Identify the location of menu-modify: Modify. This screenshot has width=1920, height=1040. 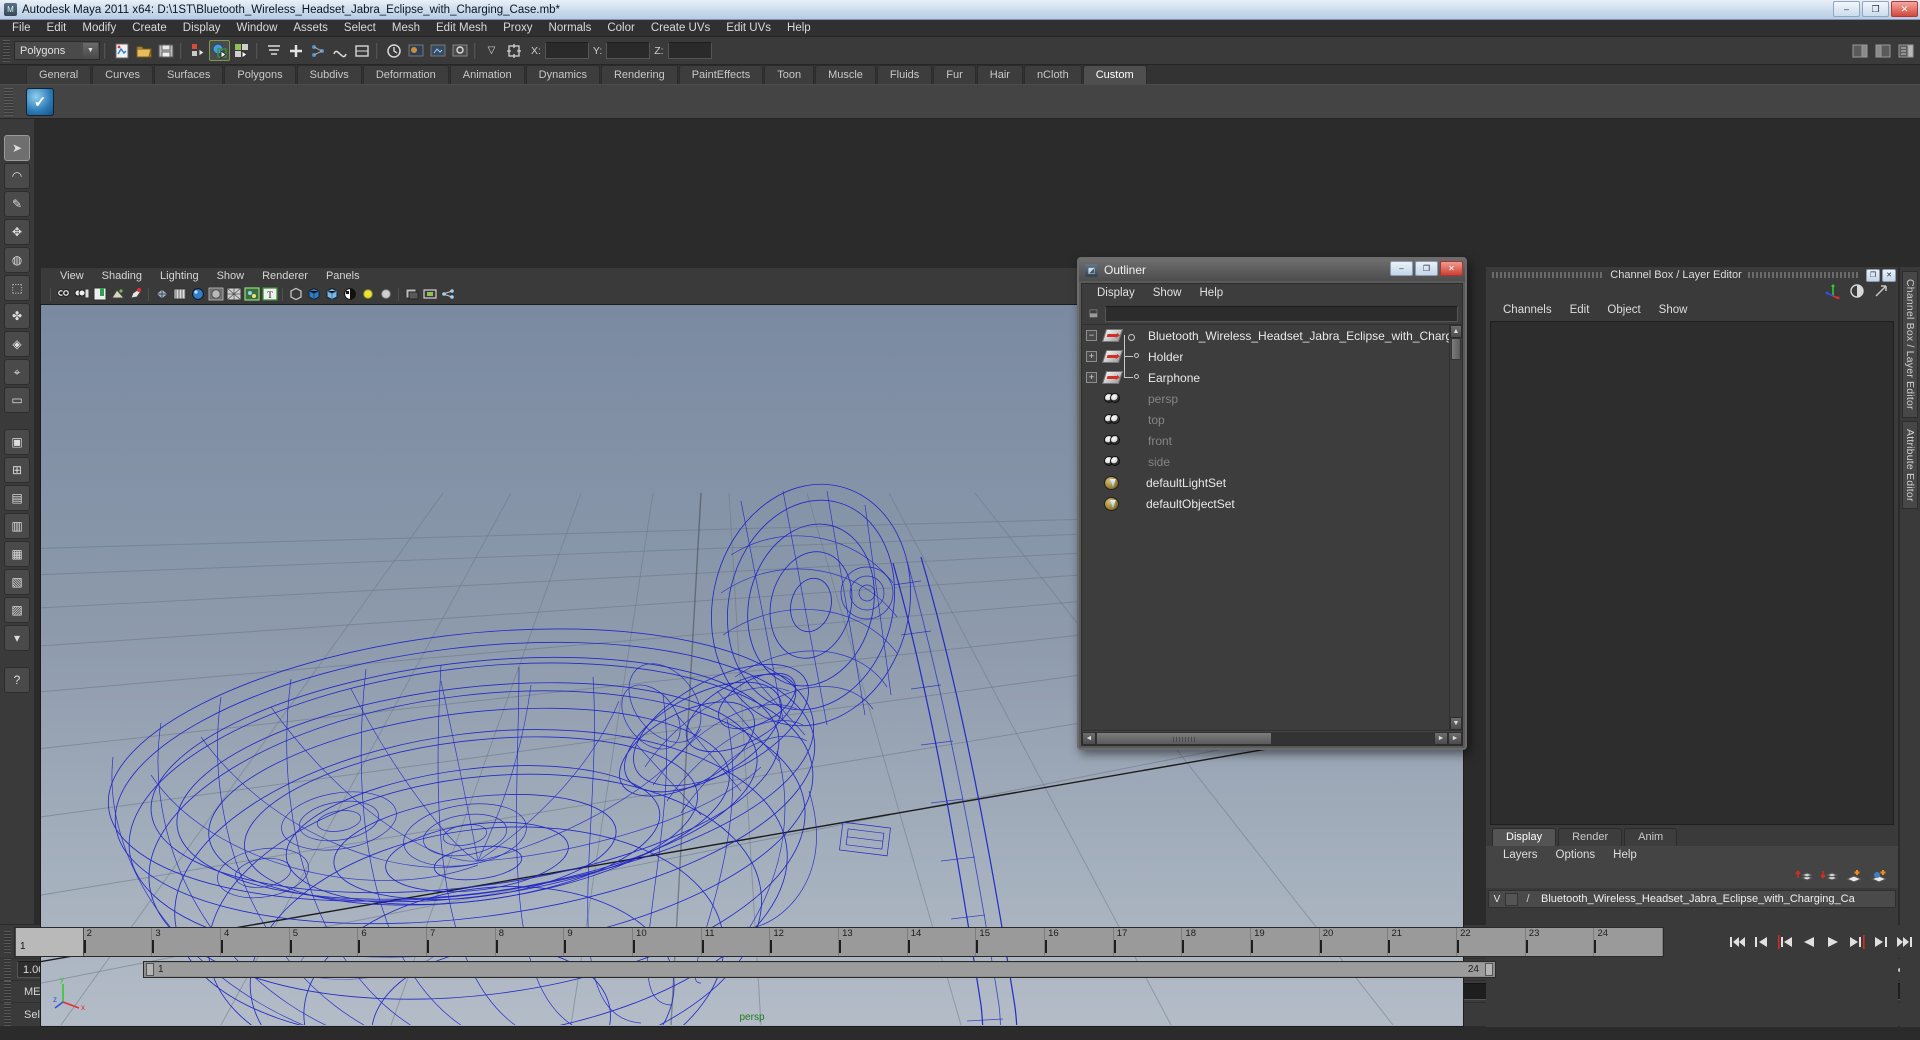
(99, 28).